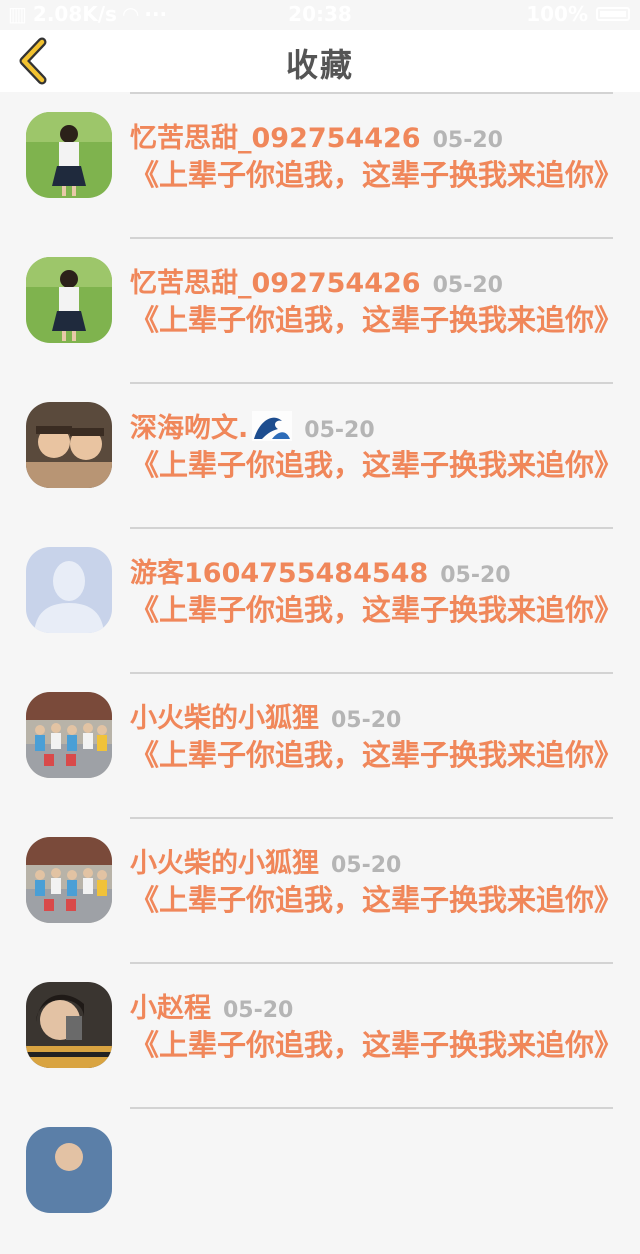  Describe the element at coordinates (170, 1008) in the screenshot. I see `username-text: 小赵程` at that location.